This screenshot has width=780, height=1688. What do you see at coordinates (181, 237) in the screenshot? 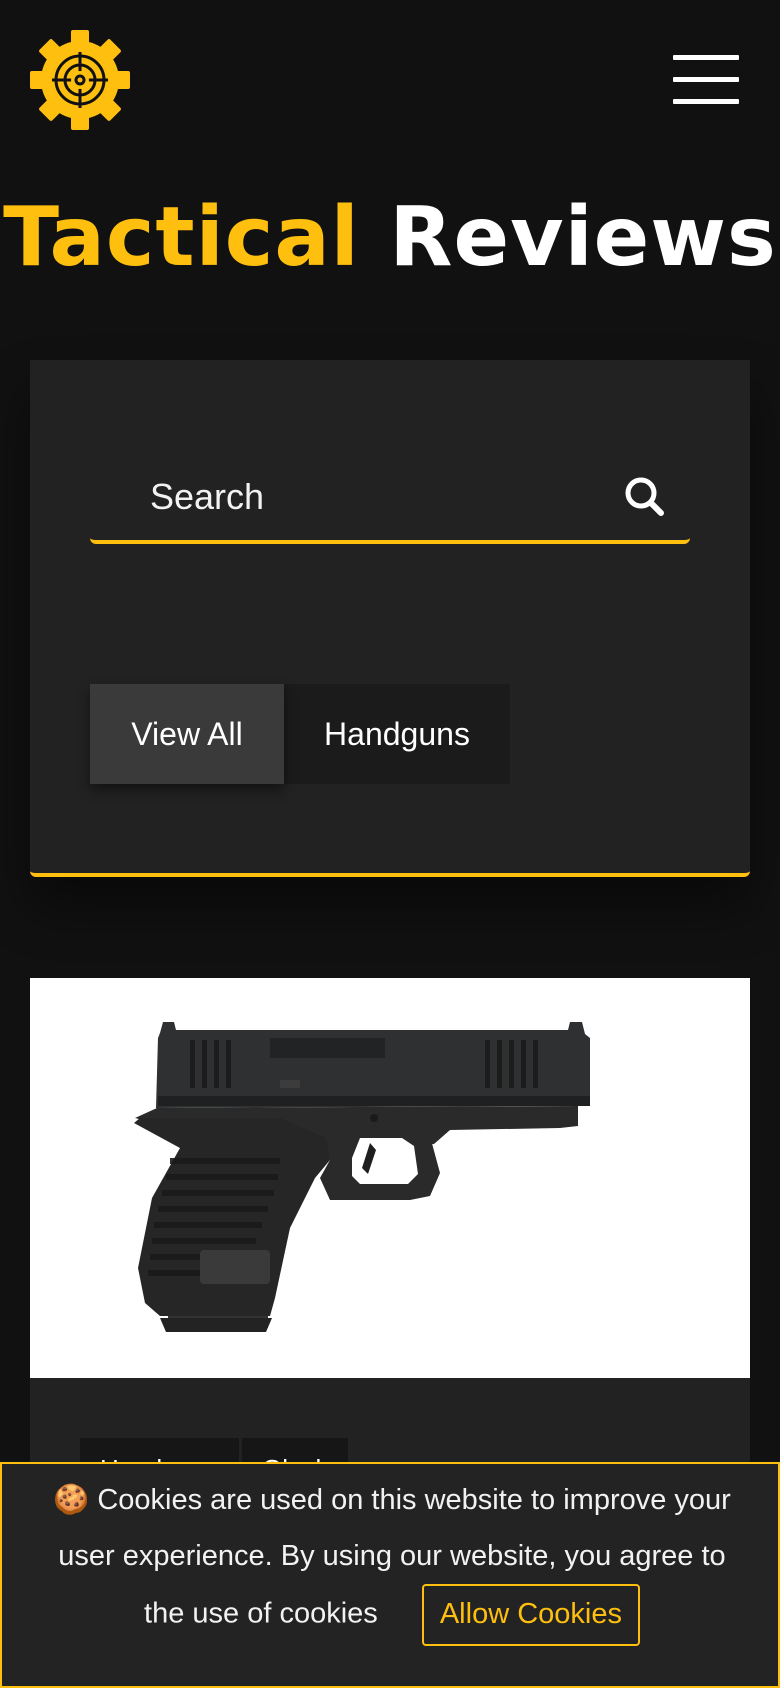
I see `site-title-part1: Tactical` at bounding box center [181, 237].